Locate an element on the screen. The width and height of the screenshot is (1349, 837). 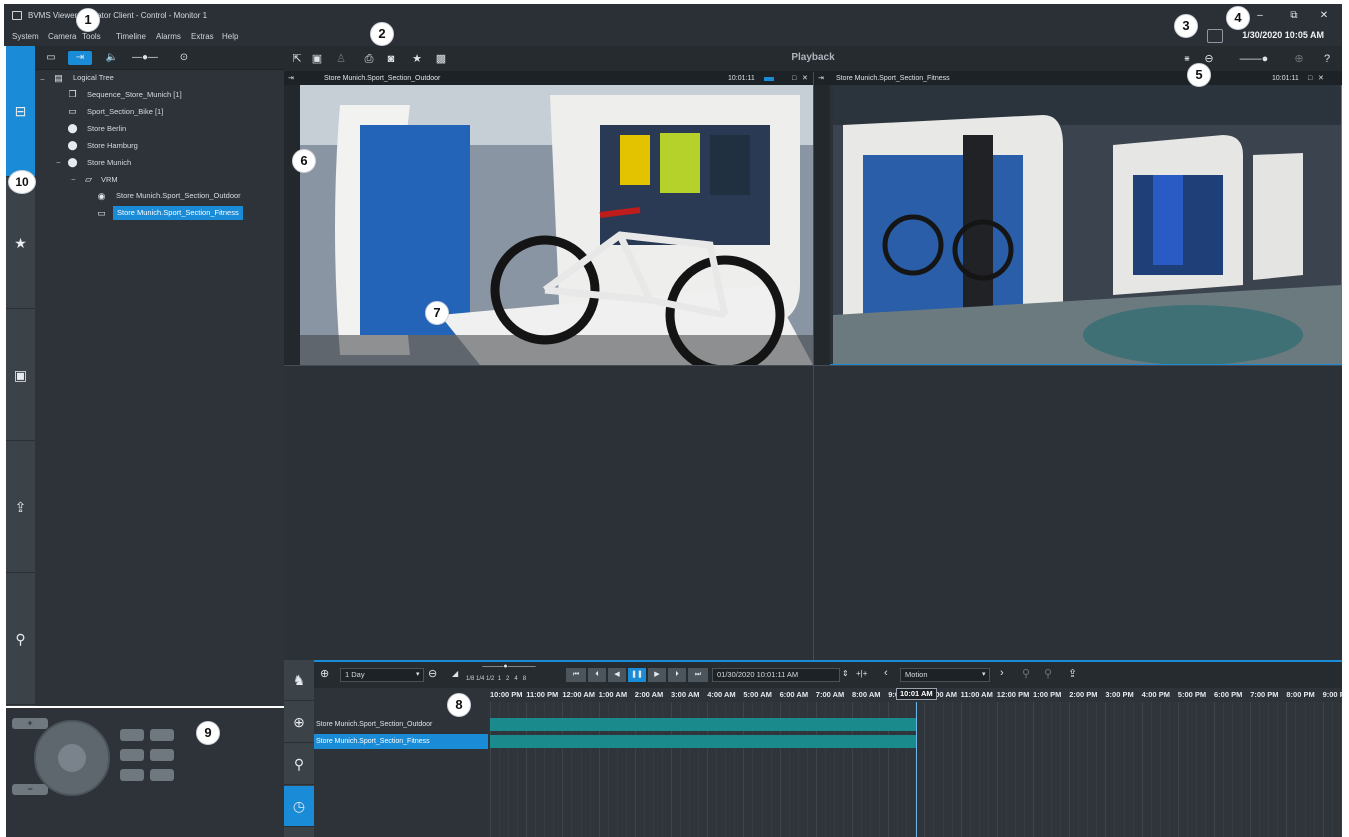
time-range-select: 1 Day is located at coordinates (382, 675).